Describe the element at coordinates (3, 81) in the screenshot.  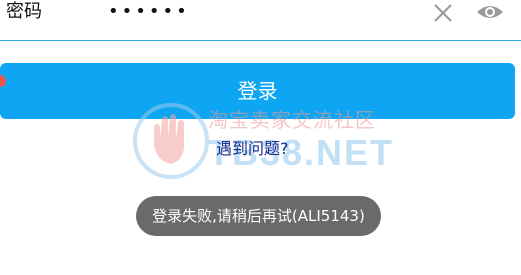
I see `app-icon-edge` at that location.